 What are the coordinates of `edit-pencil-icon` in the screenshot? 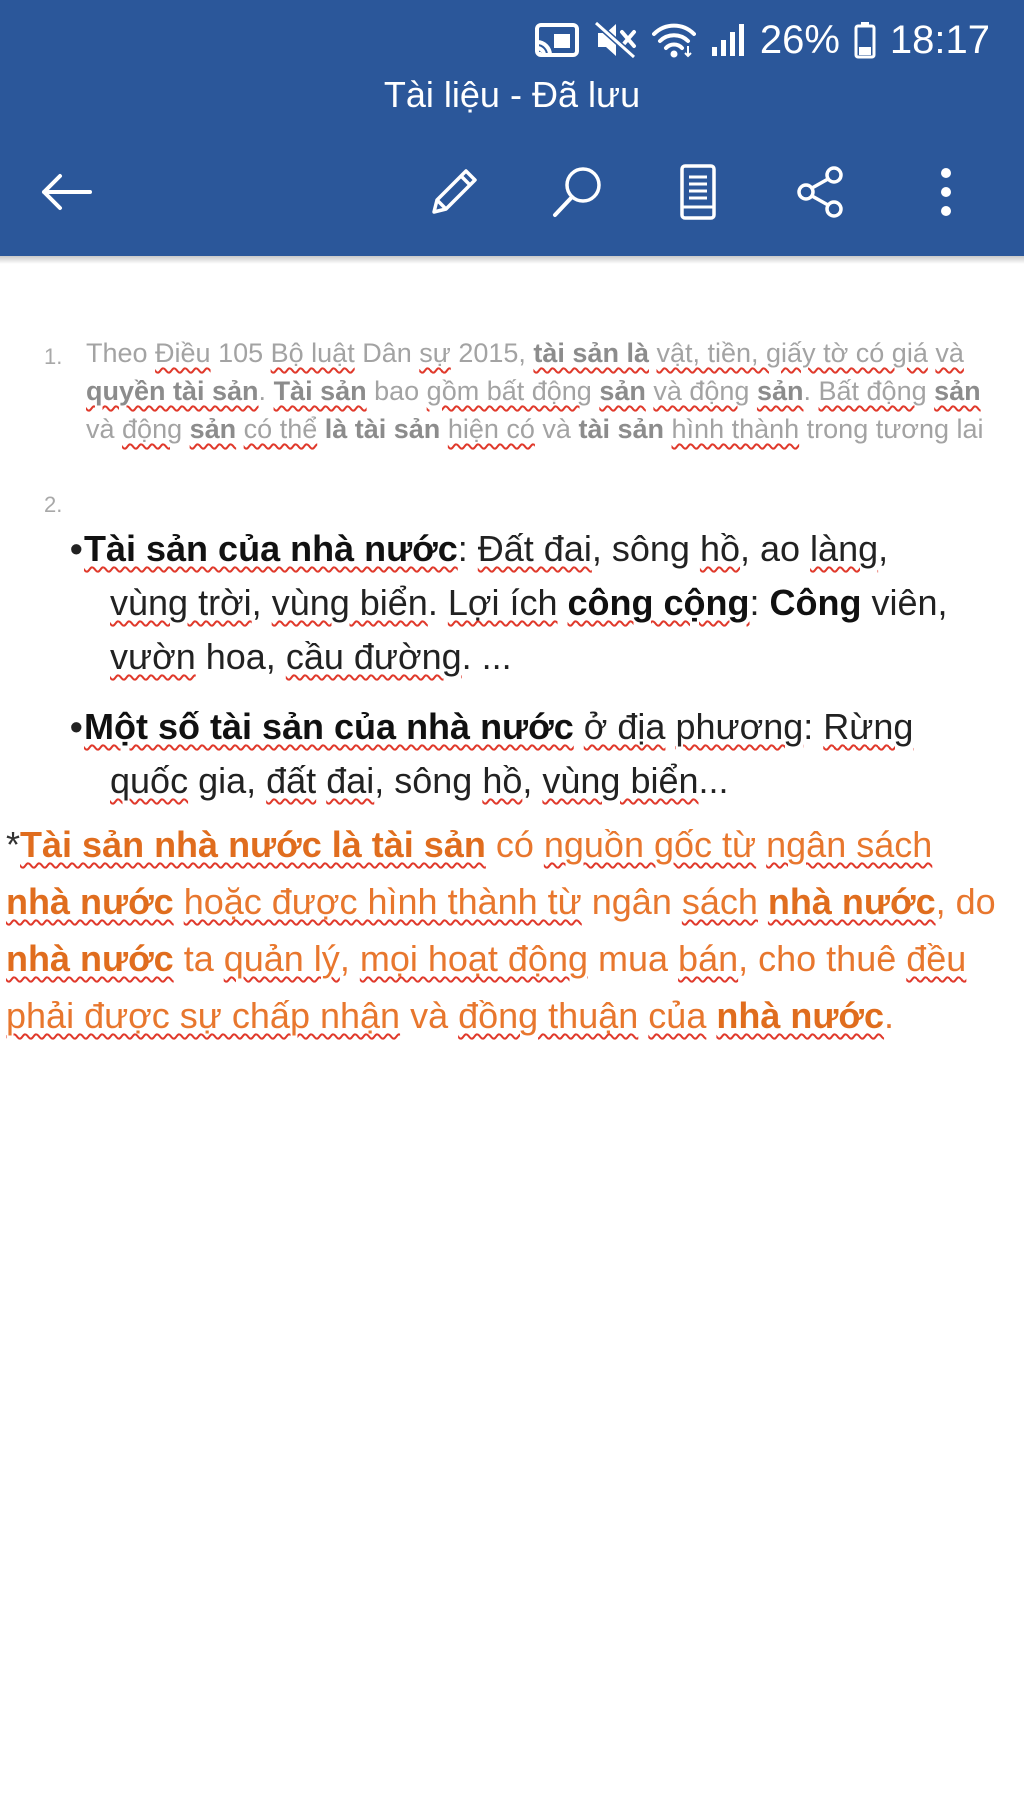 It's located at (454, 191).